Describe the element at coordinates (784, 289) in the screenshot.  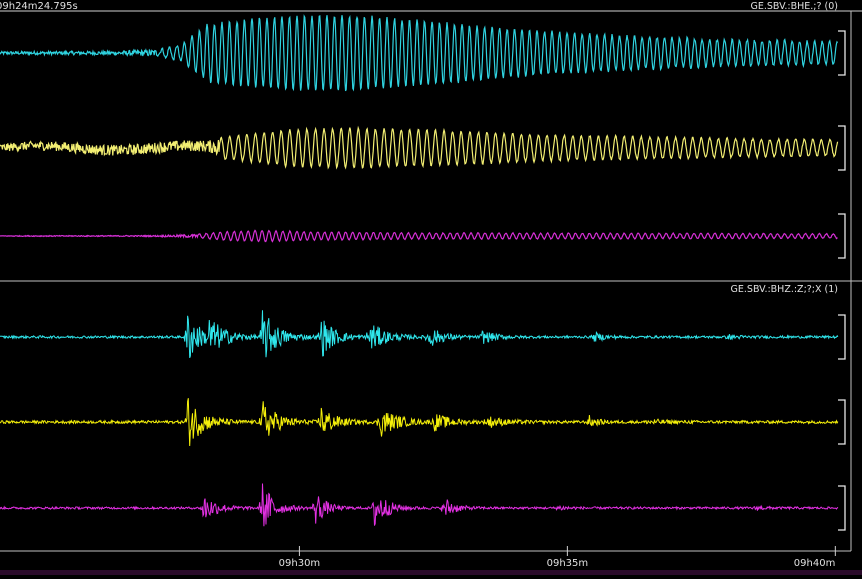
I see `panel-1-channel-label: GE.SBV.:BHZ.:Z;?;X (1)` at that location.